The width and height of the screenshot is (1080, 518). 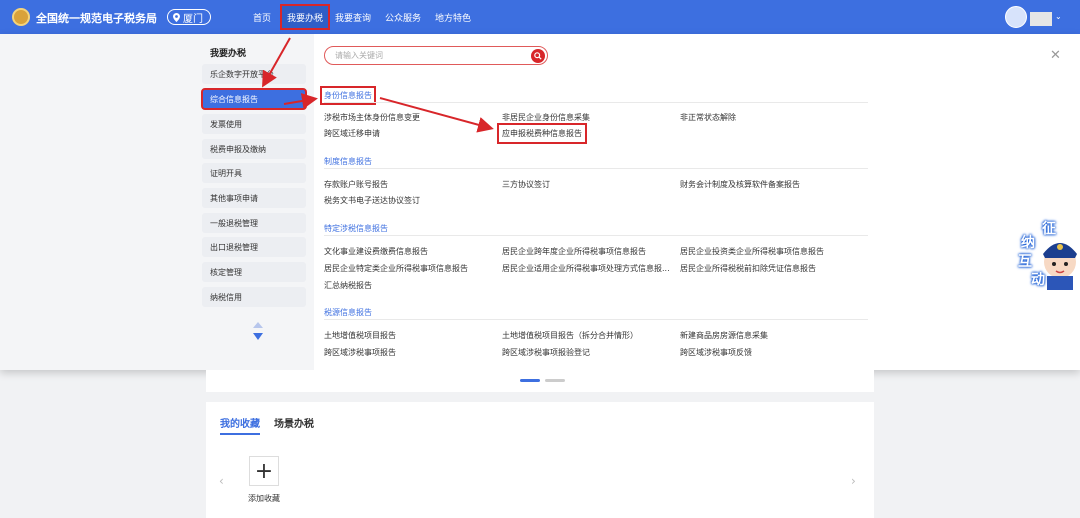 I want to click on carousel-dot-active, so click(x=530, y=380).